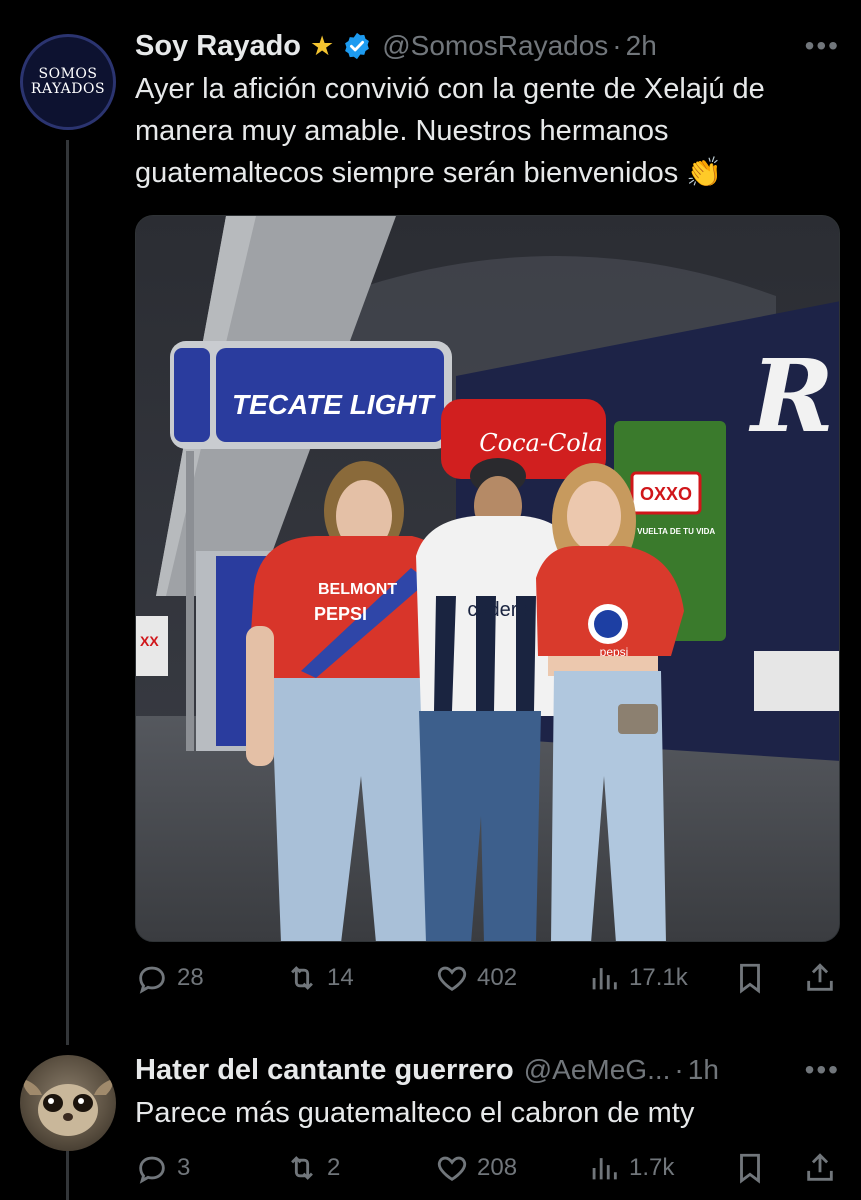 This screenshot has height=1200, width=861. What do you see at coordinates (476, 1168) in the screenshot?
I see `like-button: 208` at bounding box center [476, 1168].